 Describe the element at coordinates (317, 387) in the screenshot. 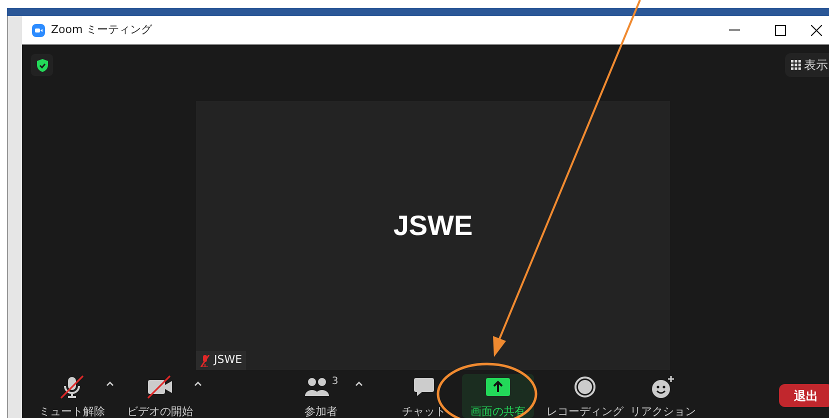

I see `people-icon` at that location.